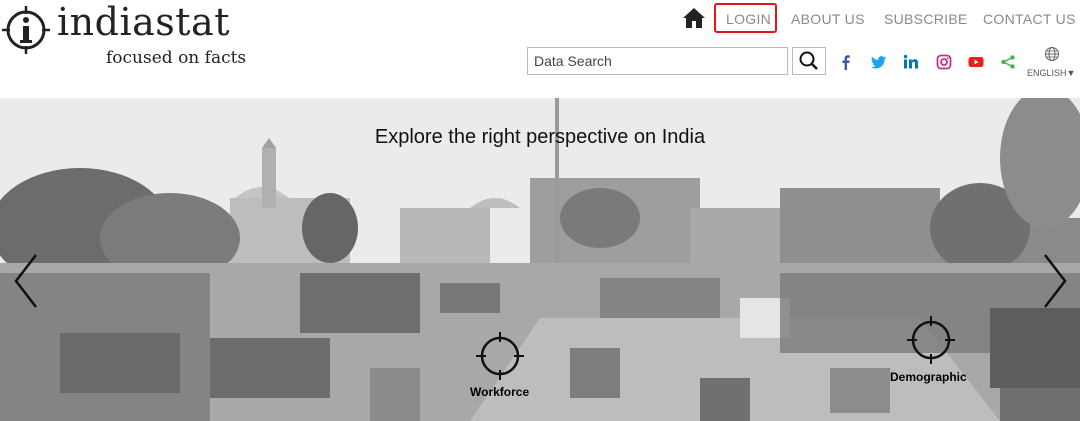  I want to click on data-search-input, so click(657, 61).